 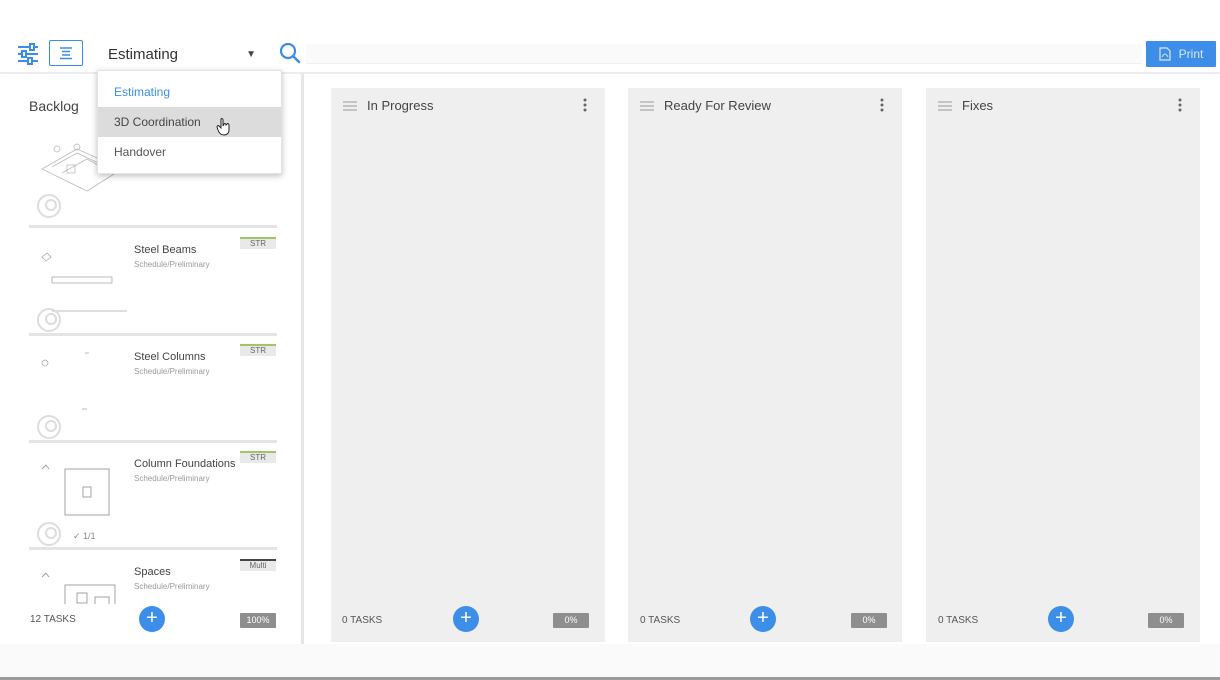 I want to click on checklist-value: 1/1, so click(x=89, y=536).